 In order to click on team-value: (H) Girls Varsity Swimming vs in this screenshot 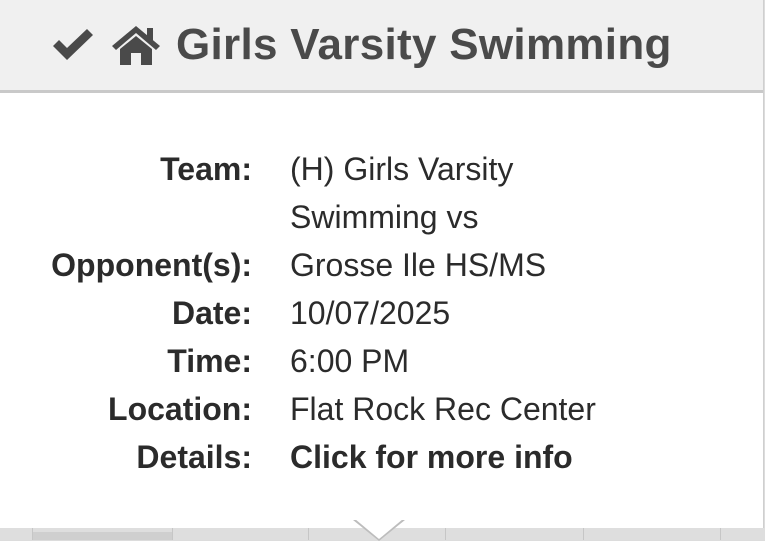, I will do `click(507, 193)`.